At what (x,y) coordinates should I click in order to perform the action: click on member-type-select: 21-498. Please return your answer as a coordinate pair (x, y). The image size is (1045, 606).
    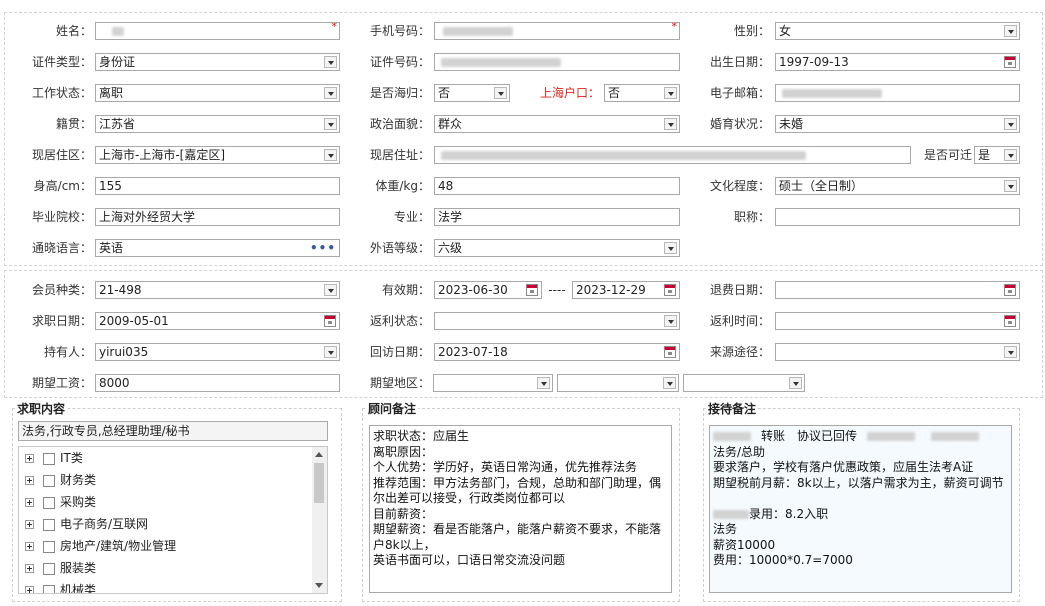
    Looking at the image, I should click on (217, 290).